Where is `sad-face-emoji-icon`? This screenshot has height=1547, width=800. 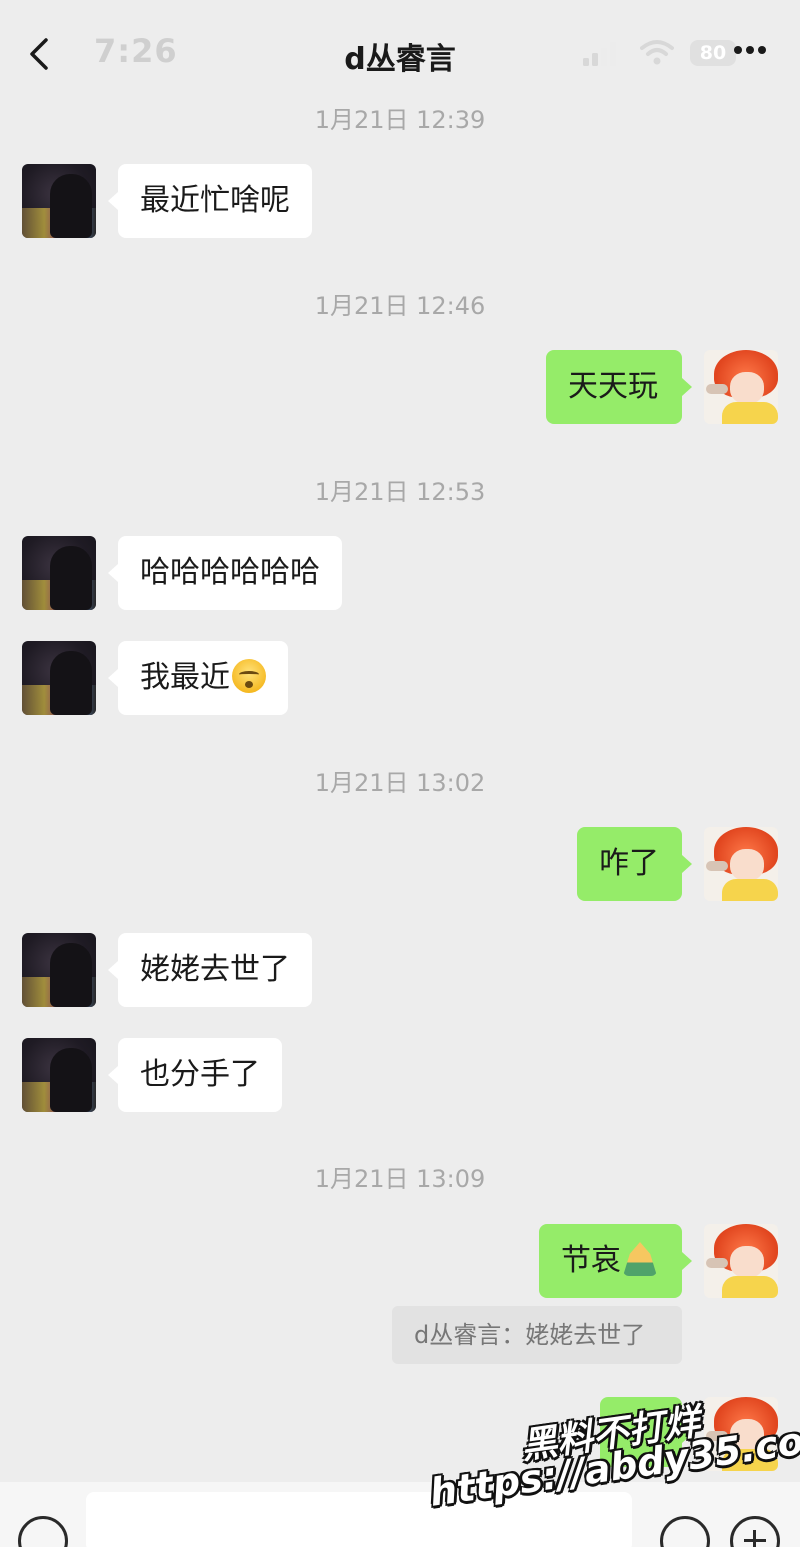 sad-face-emoji-icon is located at coordinates (249, 676).